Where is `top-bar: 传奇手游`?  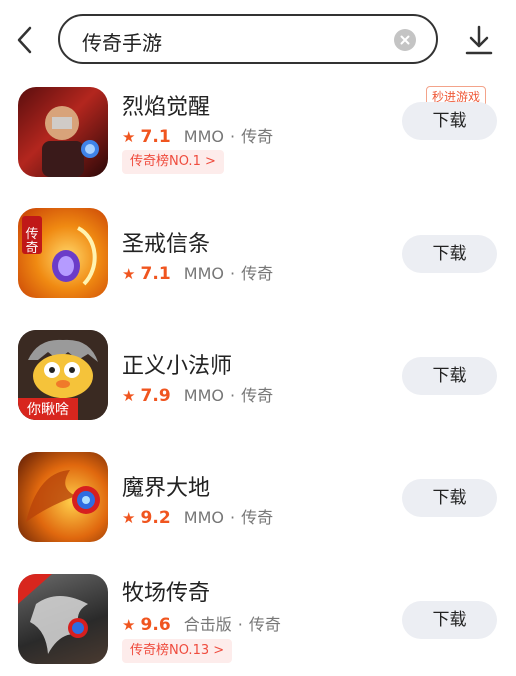 top-bar: 传奇手游 is located at coordinates (258, 39).